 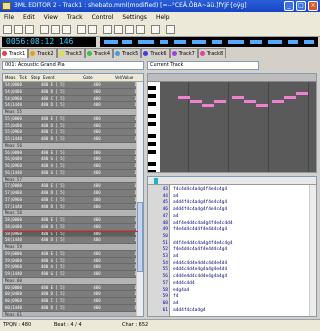 What do you see at coordinates (155, 29) in the screenshot?
I see `record-icon` at bounding box center [155, 29].